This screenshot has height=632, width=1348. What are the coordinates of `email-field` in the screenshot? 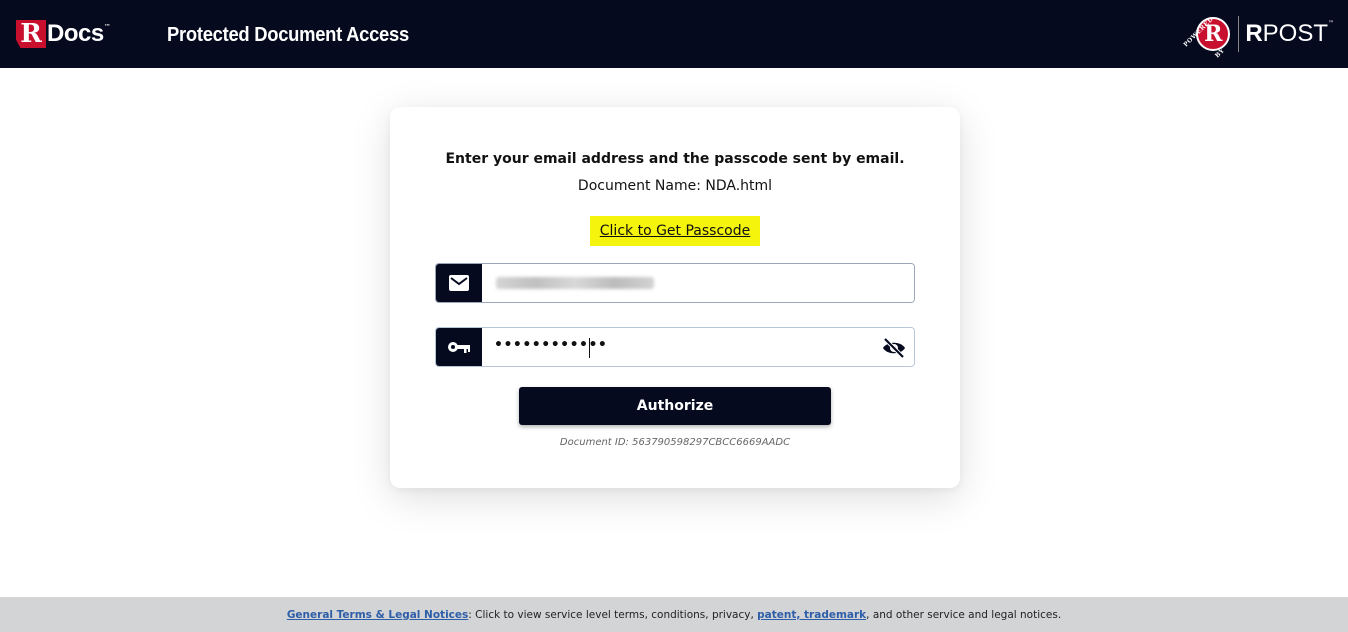 It's located at (675, 283).